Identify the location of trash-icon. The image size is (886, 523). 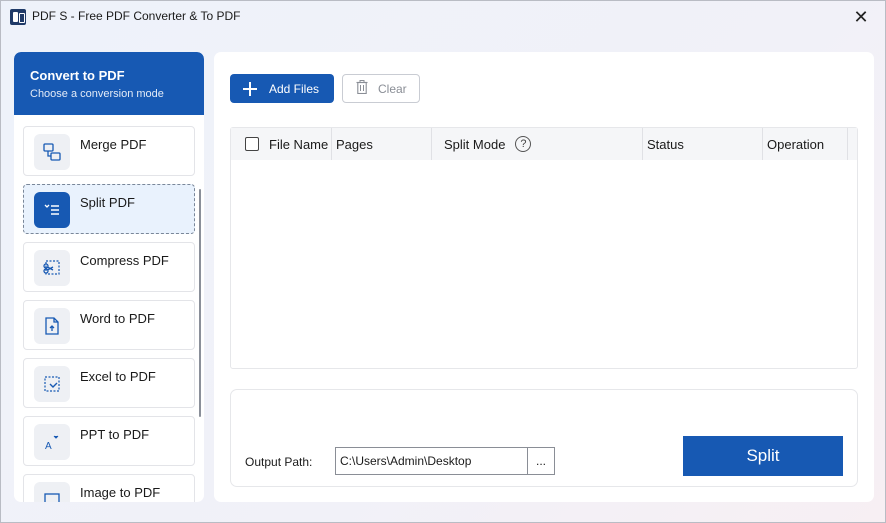
(362, 88).